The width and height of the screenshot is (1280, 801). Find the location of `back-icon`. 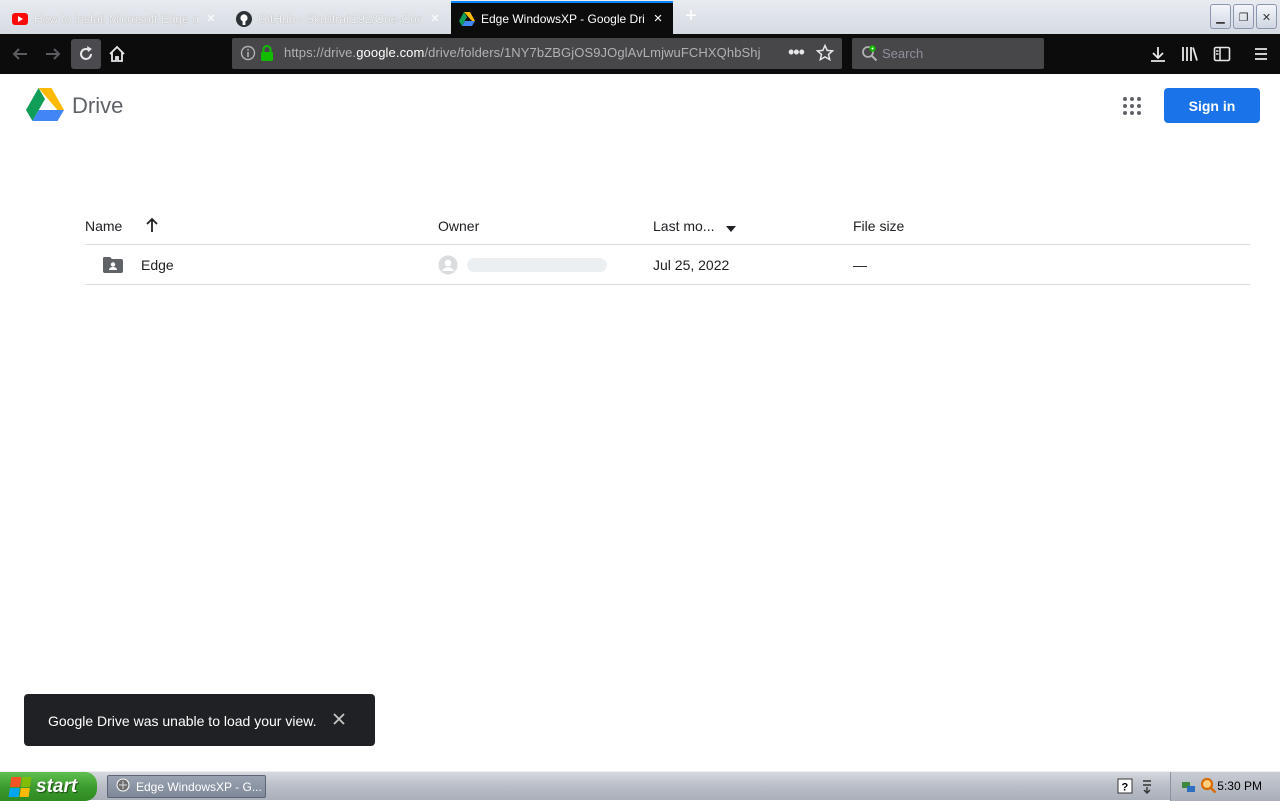

back-icon is located at coordinates (20, 54).